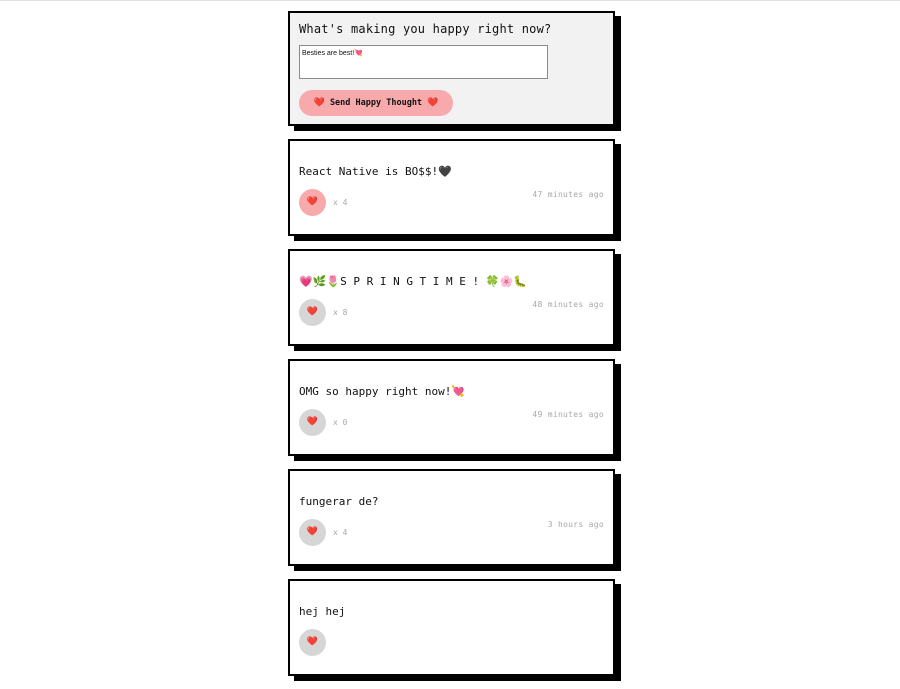  What do you see at coordinates (568, 414) in the screenshot?
I see `thought-timestamp: 49 minutes ago` at bounding box center [568, 414].